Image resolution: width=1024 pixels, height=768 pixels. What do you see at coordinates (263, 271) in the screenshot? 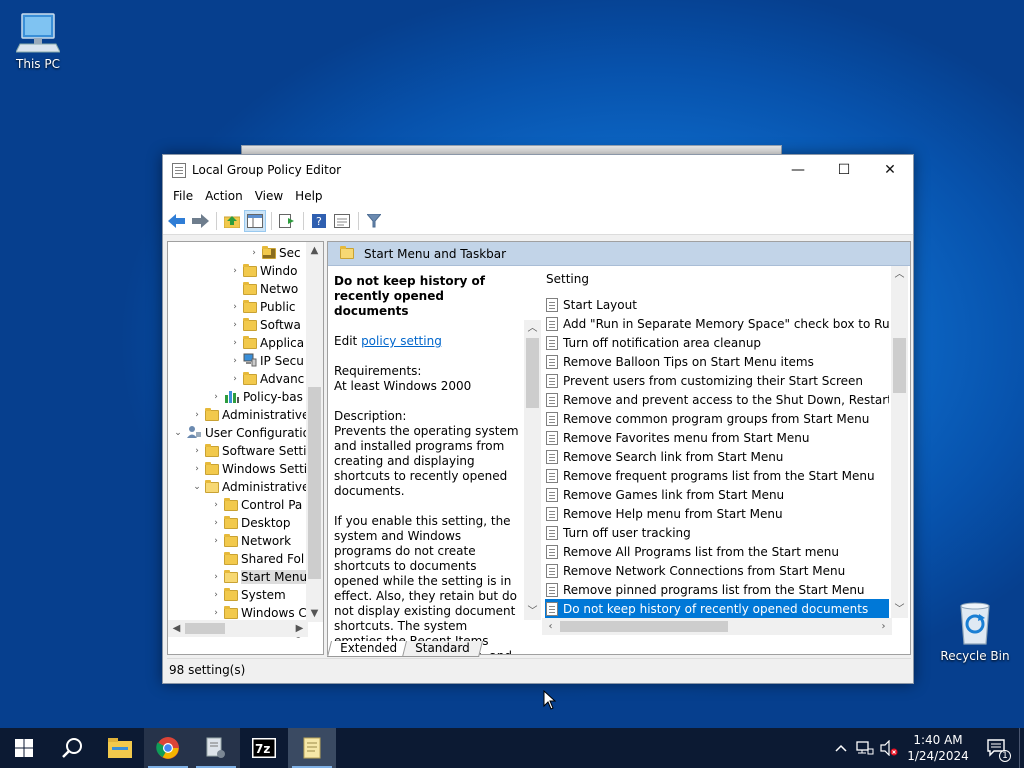
I see `tree-item: › Windo` at bounding box center [263, 271].